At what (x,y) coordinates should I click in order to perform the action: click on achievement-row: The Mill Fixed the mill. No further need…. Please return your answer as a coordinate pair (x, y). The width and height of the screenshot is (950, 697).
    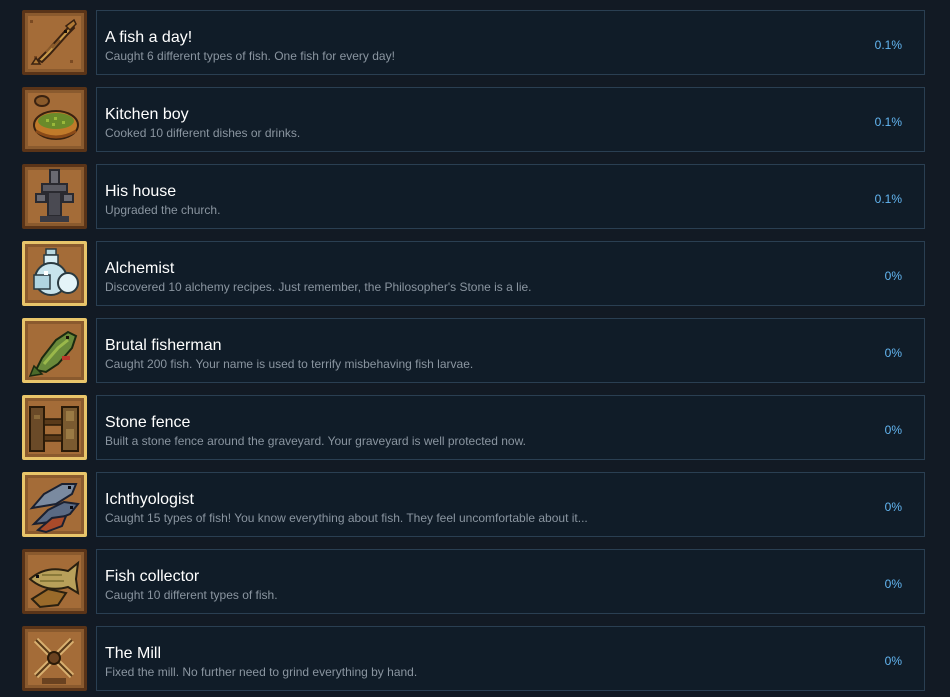
    Looking at the image, I should click on (473, 658).